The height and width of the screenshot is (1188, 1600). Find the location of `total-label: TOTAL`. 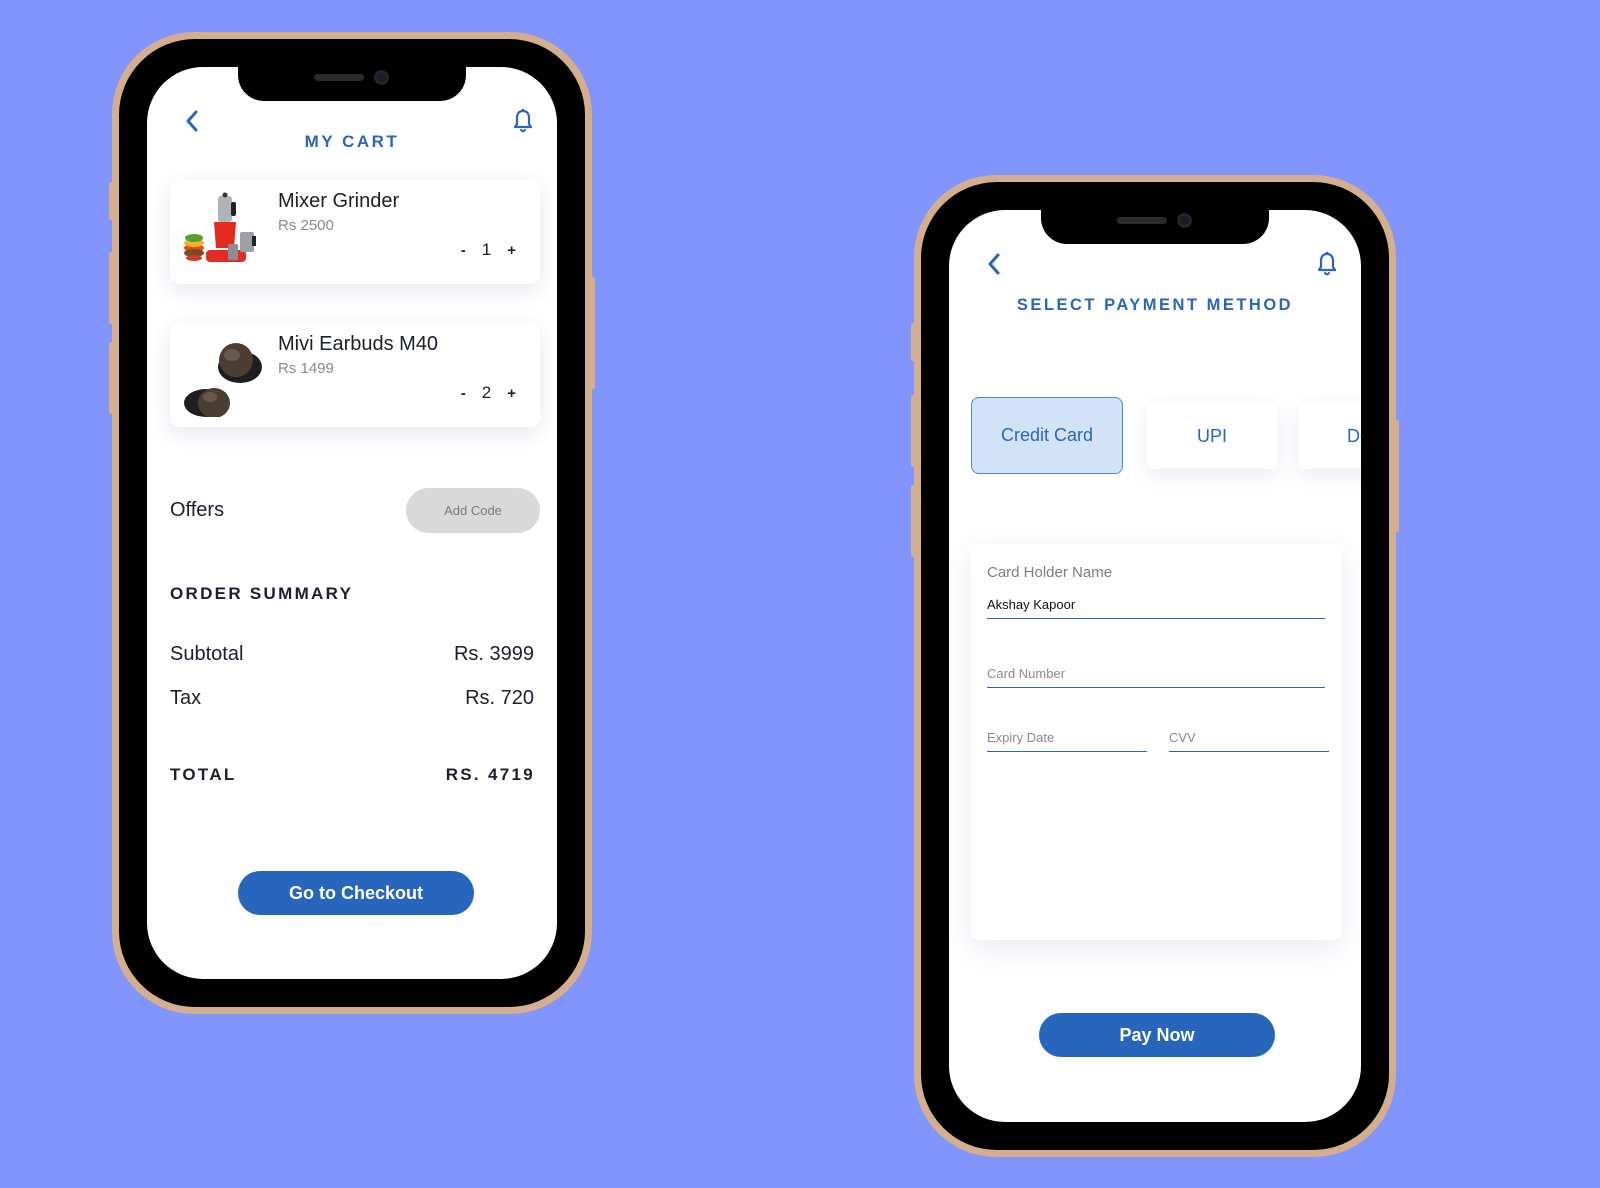

total-label: TOTAL is located at coordinates (203, 774).